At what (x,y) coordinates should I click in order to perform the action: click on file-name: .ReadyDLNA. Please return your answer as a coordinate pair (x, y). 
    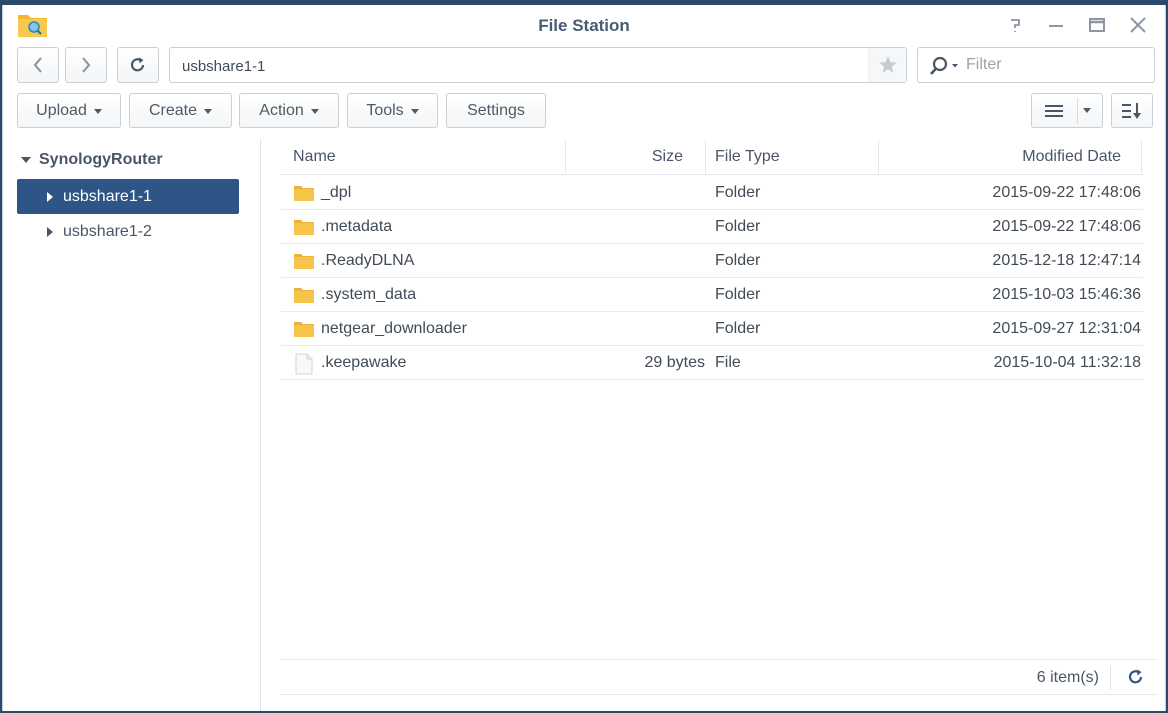
    Looking at the image, I should click on (368, 260).